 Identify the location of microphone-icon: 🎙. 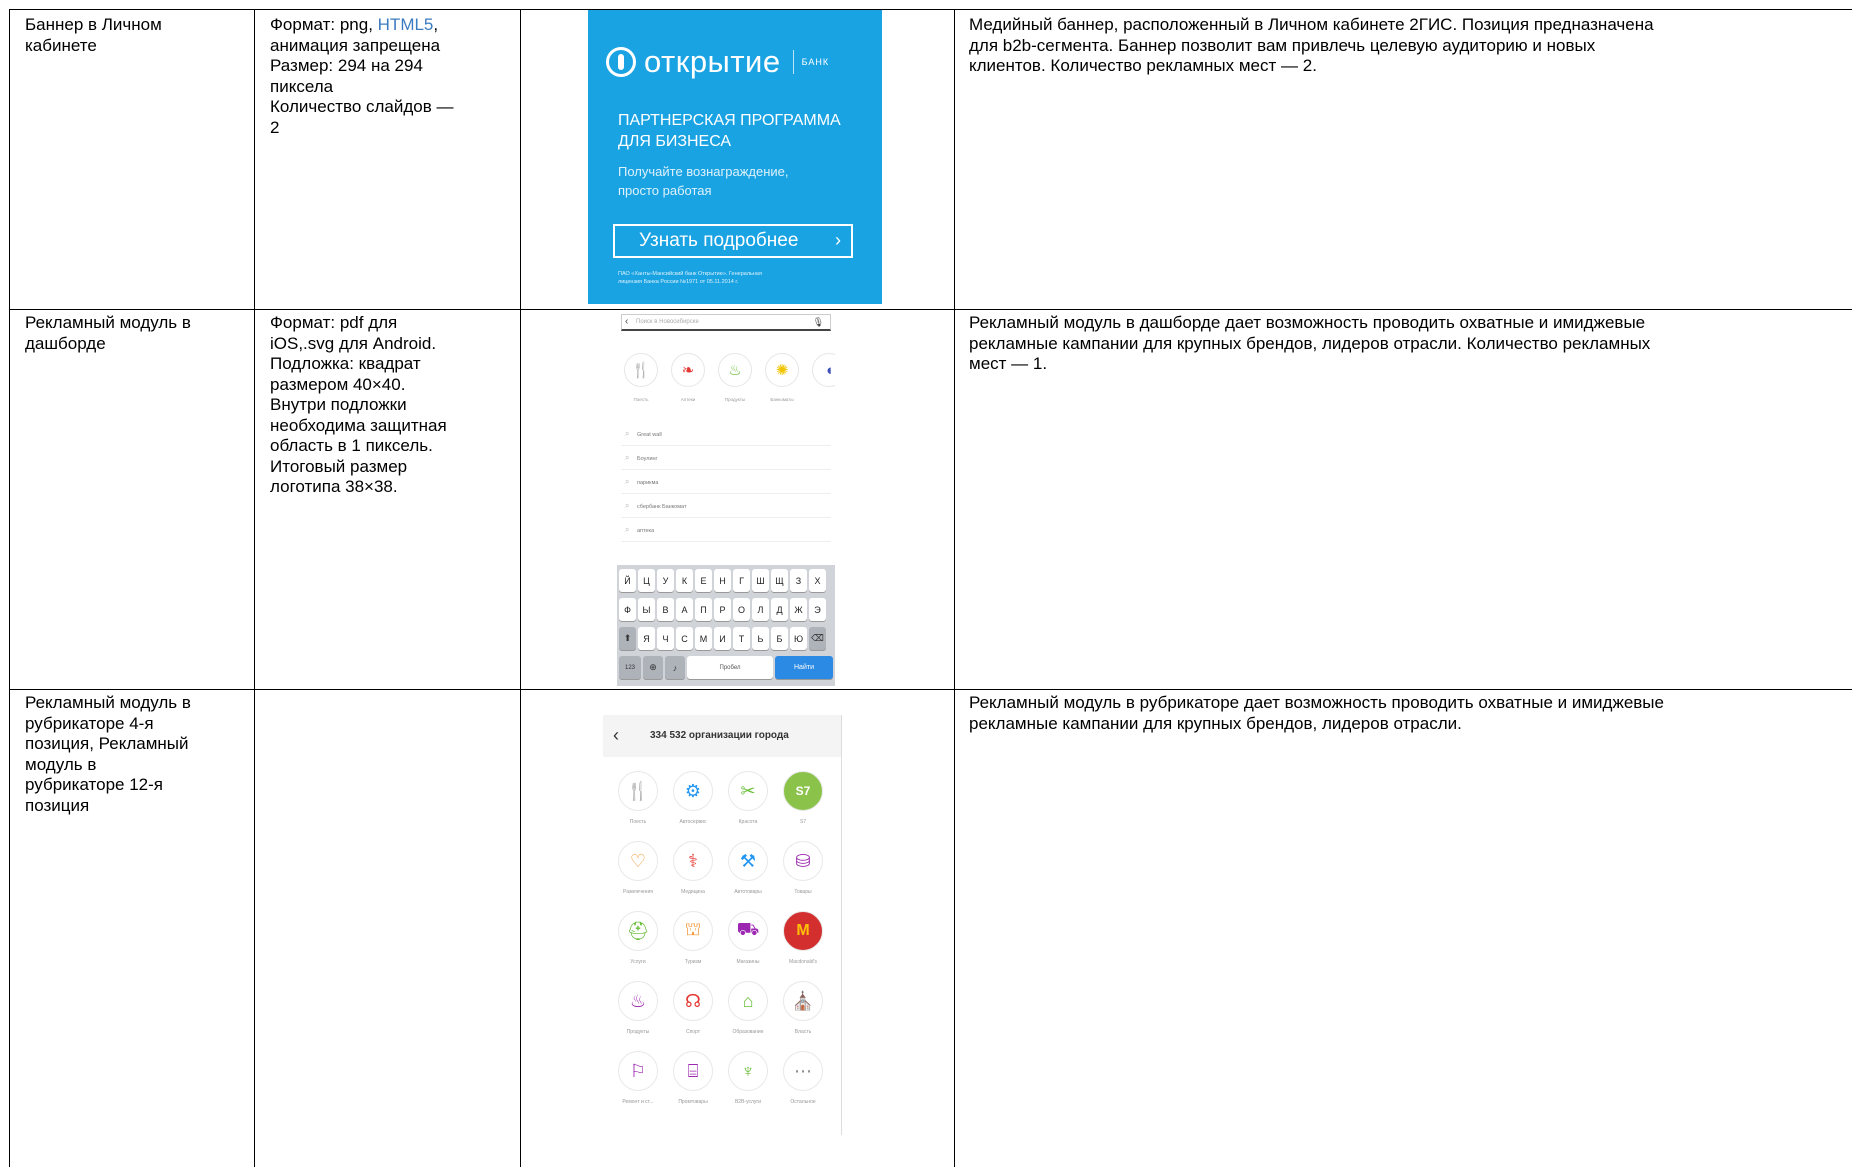
(818, 322).